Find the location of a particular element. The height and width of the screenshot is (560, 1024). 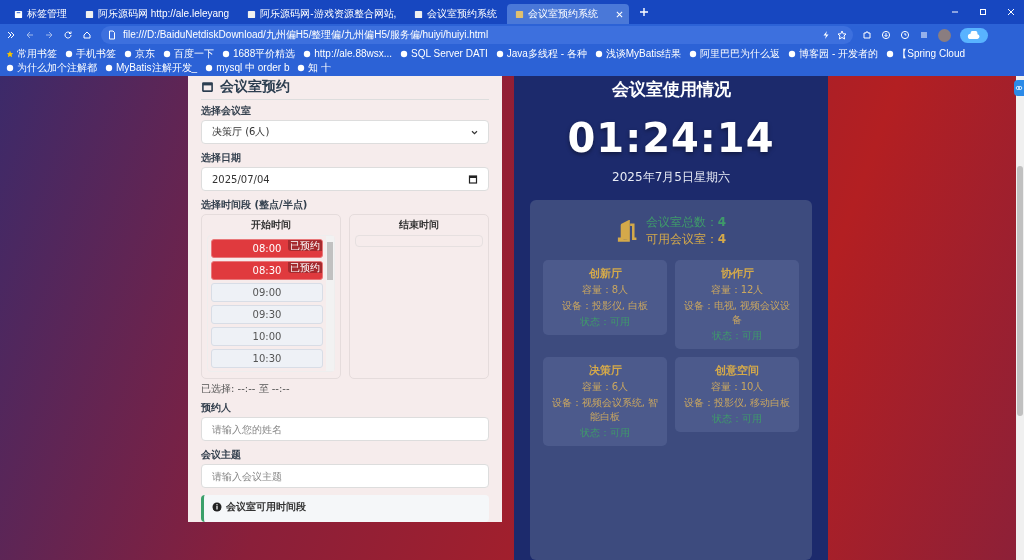

room-capacity: 容量：6人 is located at coordinates (605, 387).